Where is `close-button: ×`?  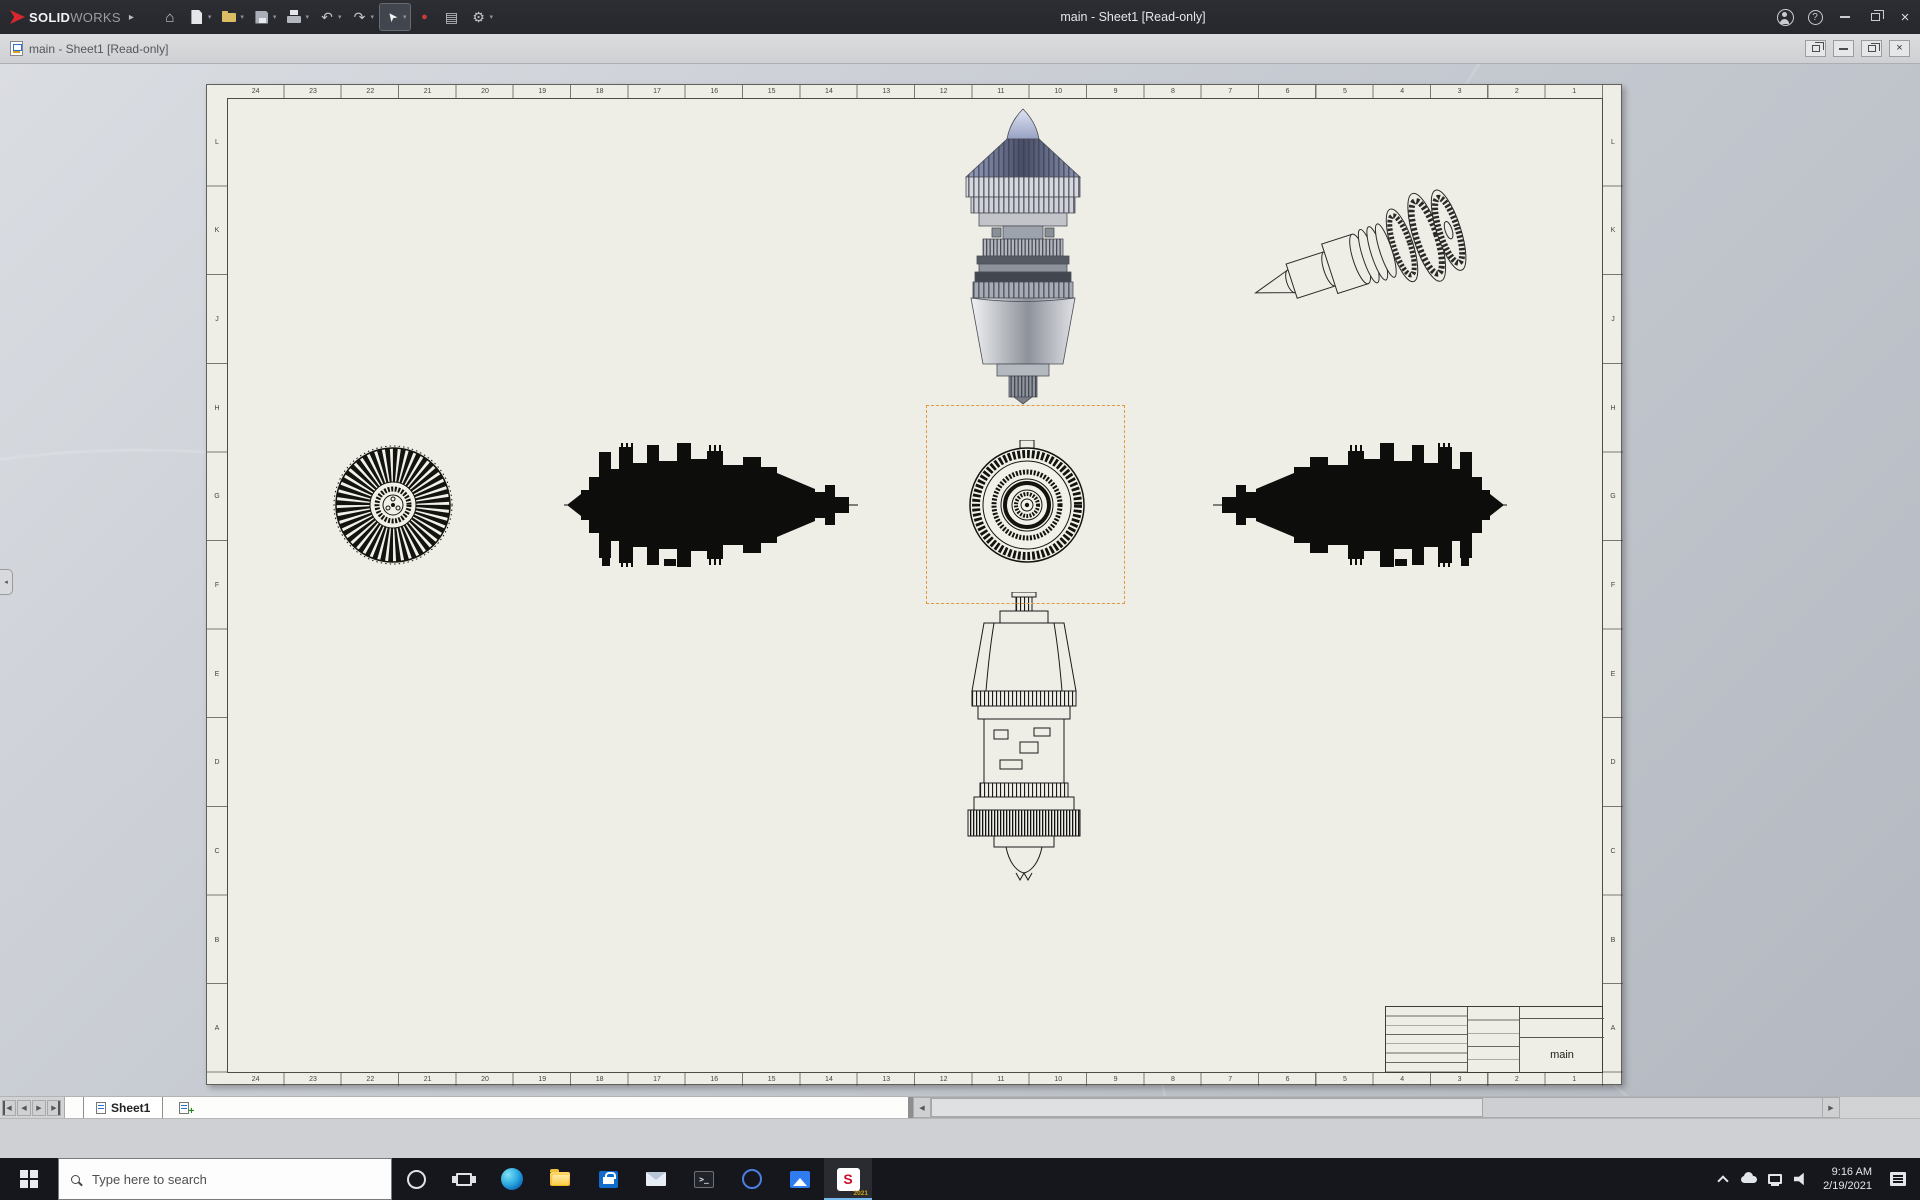 close-button: × is located at coordinates (1905, 17).